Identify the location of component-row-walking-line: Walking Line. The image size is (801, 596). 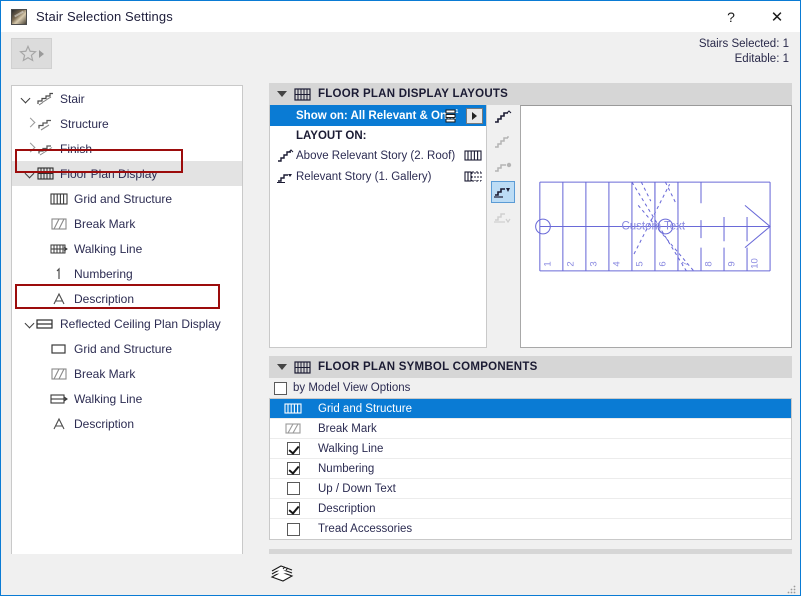
(530, 449).